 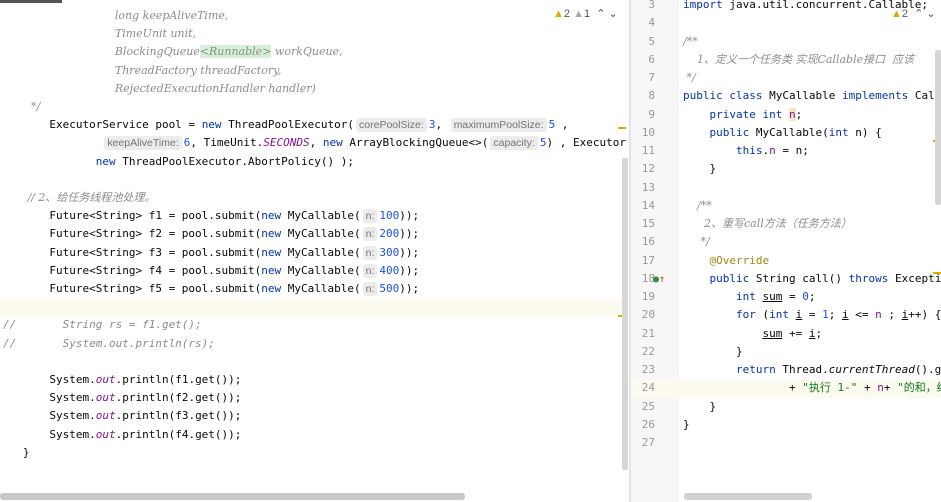 What do you see at coordinates (389, 270) in the screenshot?
I see `code-token: 400` at bounding box center [389, 270].